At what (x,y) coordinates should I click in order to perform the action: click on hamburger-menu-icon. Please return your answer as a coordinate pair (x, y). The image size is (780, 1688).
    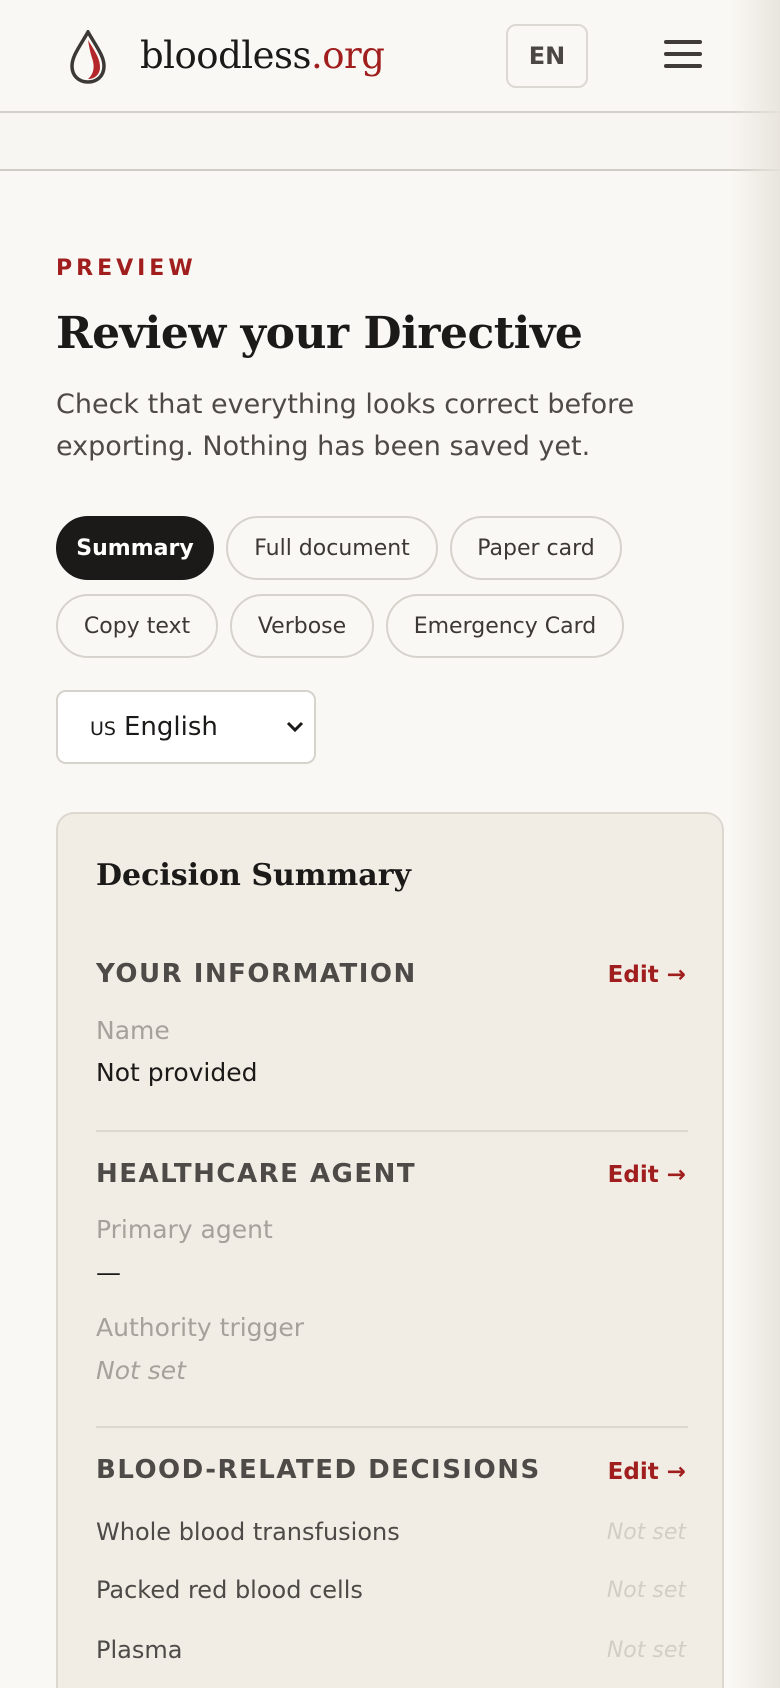
    Looking at the image, I should click on (683, 55).